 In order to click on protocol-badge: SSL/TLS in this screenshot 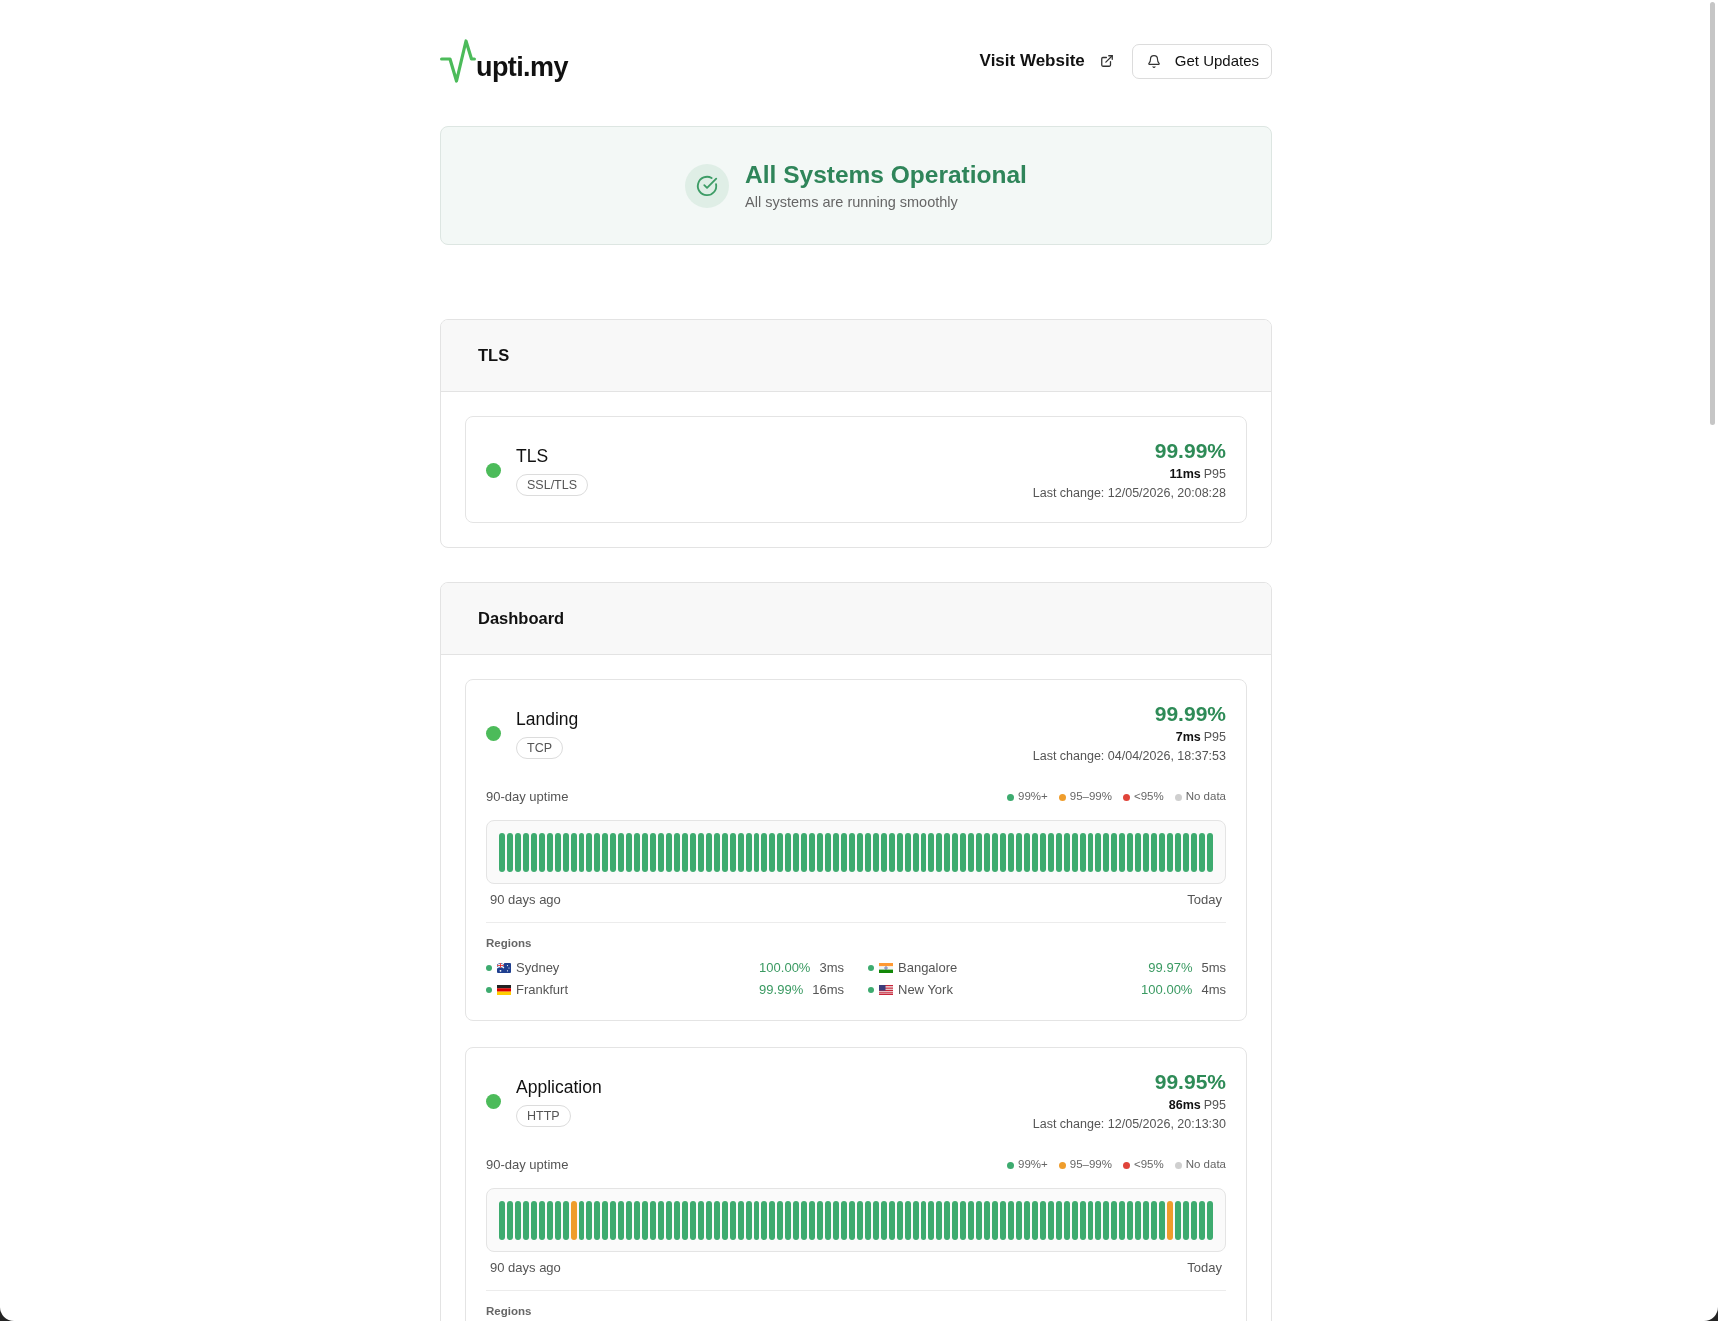, I will do `click(552, 485)`.